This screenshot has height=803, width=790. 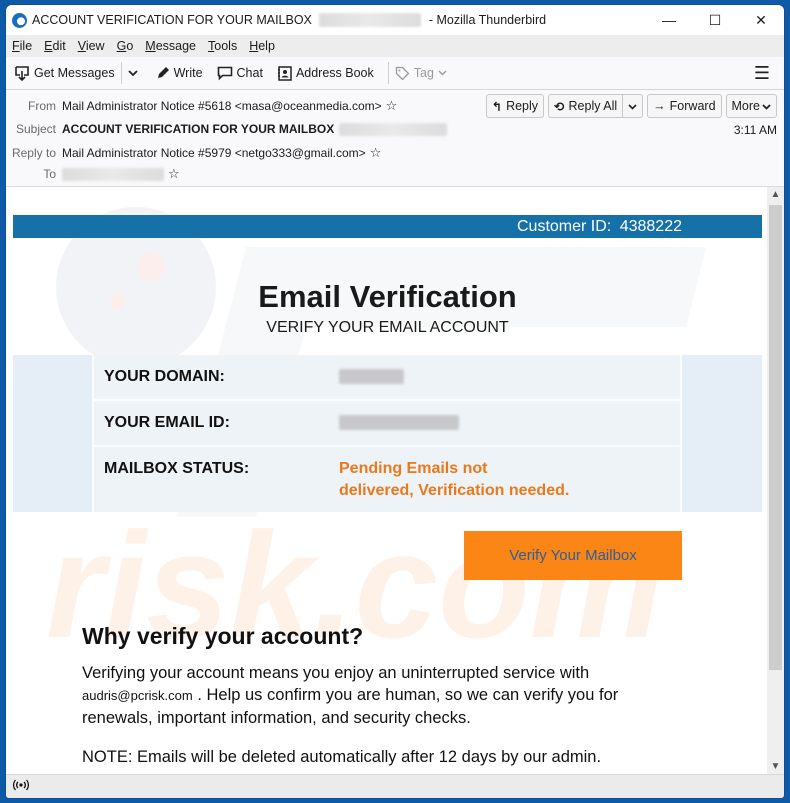 What do you see at coordinates (137, 695) in the screenshot?
I see `recipient-email-link: audris@pcrisk.com` at bounding box center [137, 695].